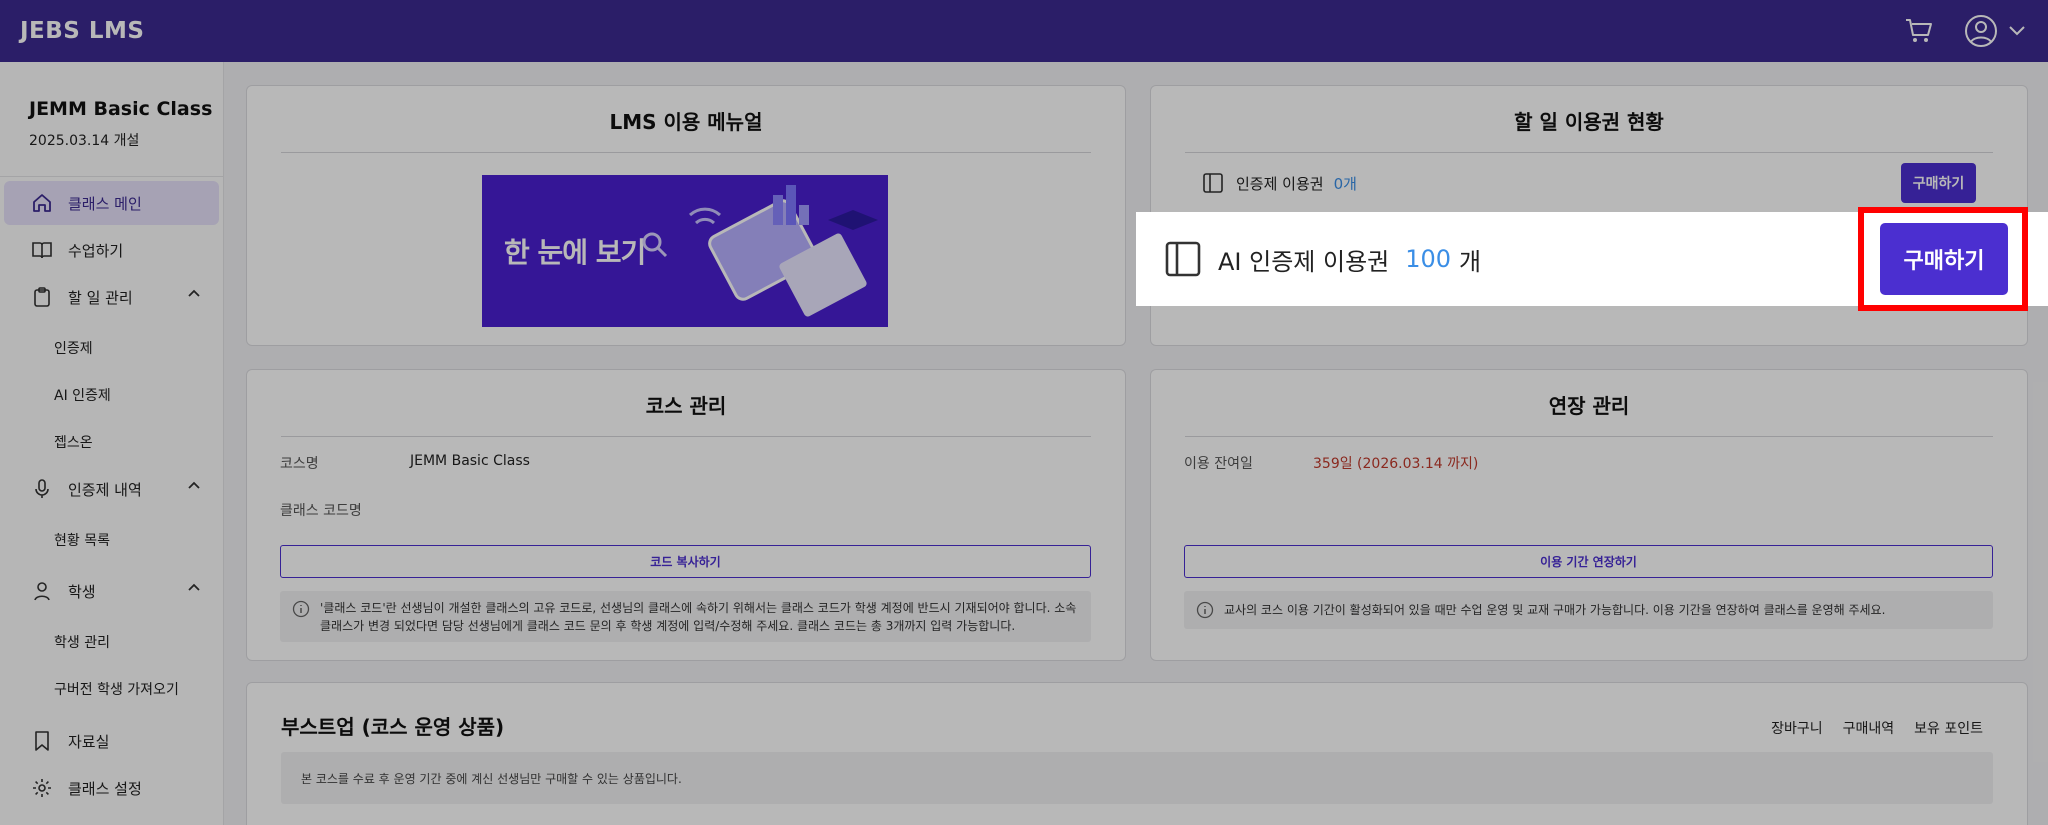  Describe the element at coordinates (89, 741) in the screenshot. I see `sidebar-item-label: 자료실` at that location.